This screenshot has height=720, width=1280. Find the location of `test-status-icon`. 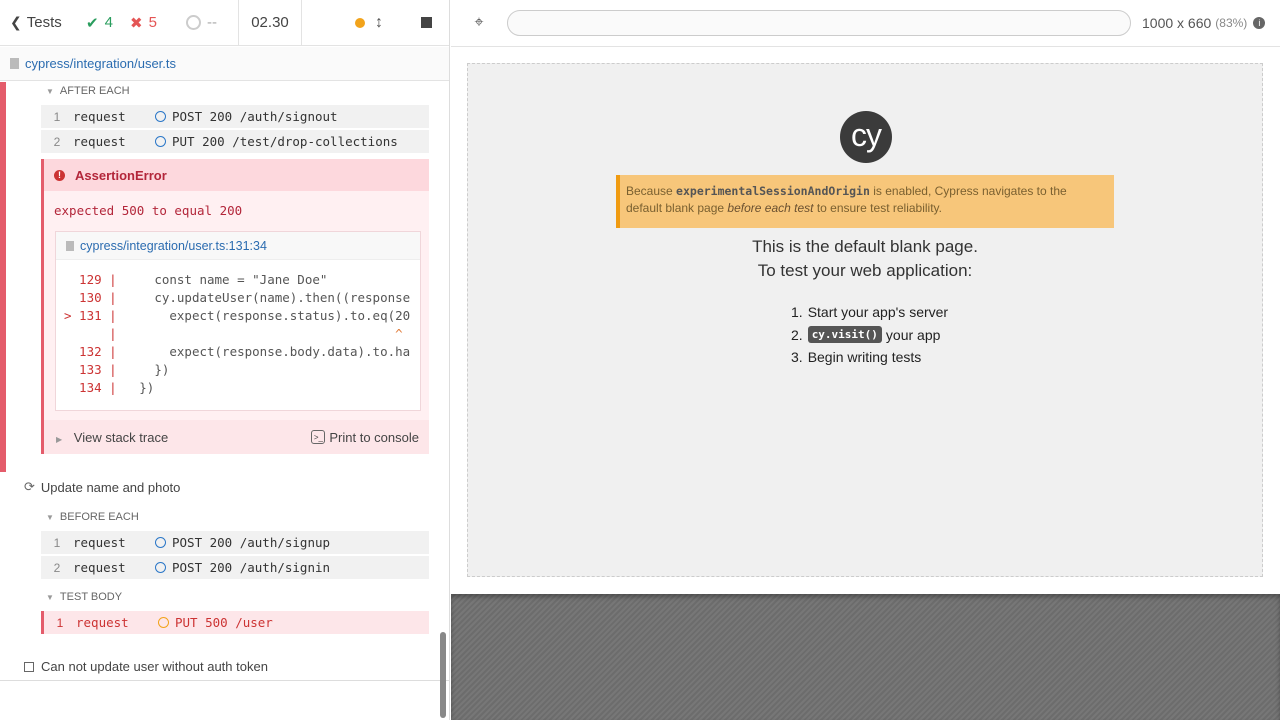

test-status-icon is located at coordinates (29, 666).